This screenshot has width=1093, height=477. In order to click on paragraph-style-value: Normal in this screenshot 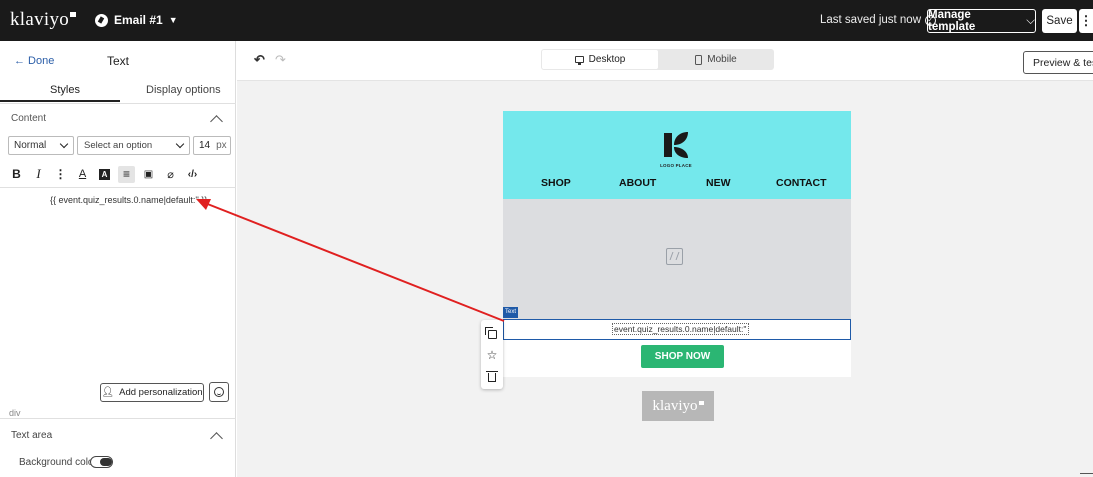, I will do `click(30, 145)`.